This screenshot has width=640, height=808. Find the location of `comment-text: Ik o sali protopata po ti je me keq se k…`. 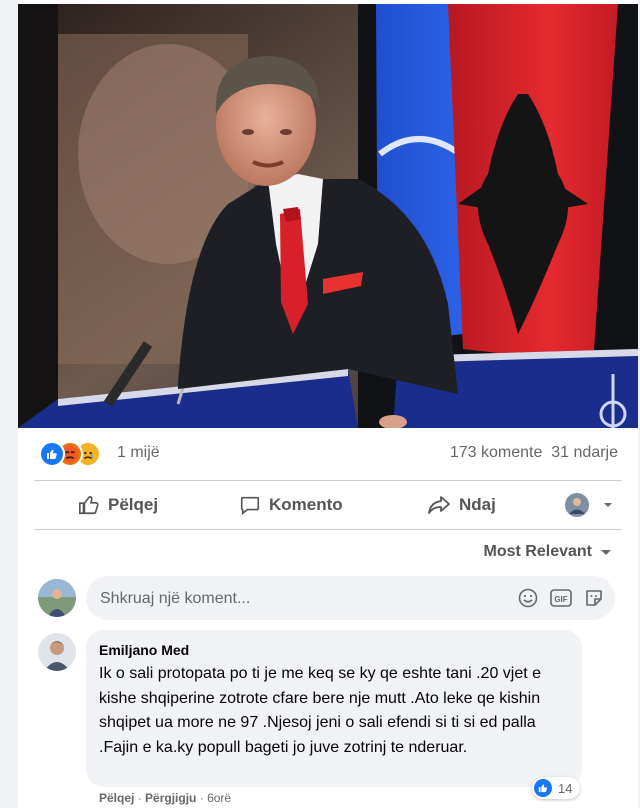

comment-text: Ik o sali protopata po ti je me keq se k… is located at coordinates (320, 710).